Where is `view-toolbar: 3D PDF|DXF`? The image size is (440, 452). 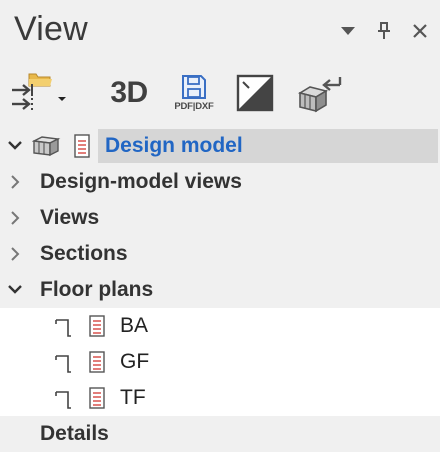
view-toolbar: 3D PDF|DXF is located at coordinates (220, 93).